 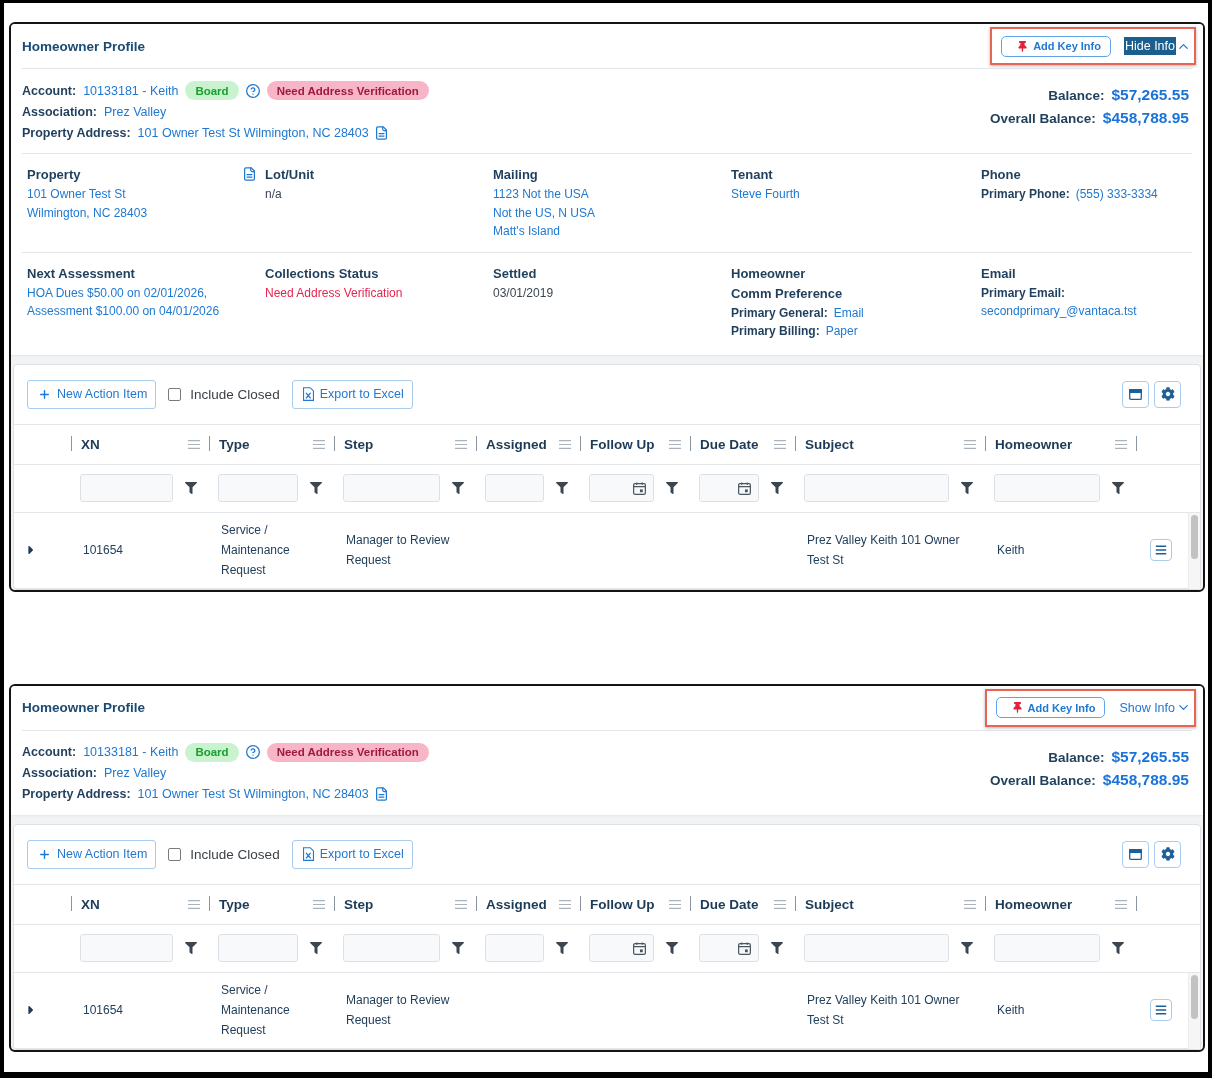 What do you see at coordinates (1149, 46) in the screenshot?
I see `info-toggle-button: Hide Info` at bounding box center [1149, 46].